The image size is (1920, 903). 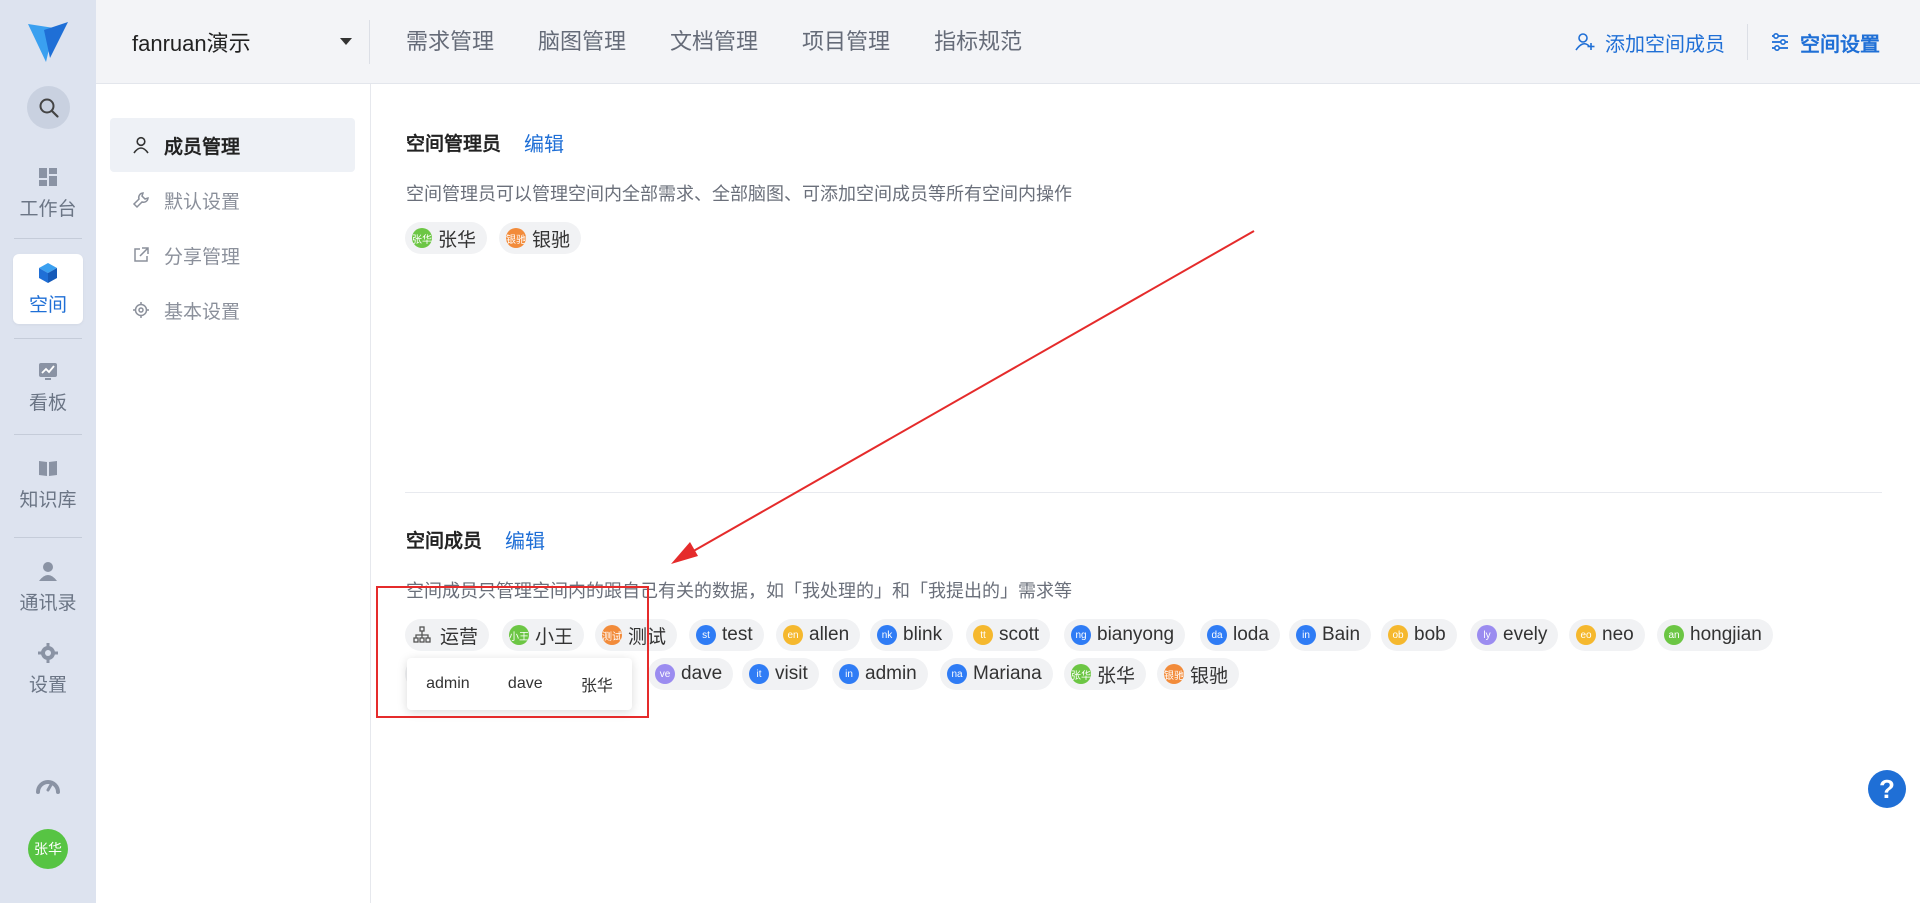 I want to click on rail-item-contacts: 通讯录, so click(x=48, y=587).